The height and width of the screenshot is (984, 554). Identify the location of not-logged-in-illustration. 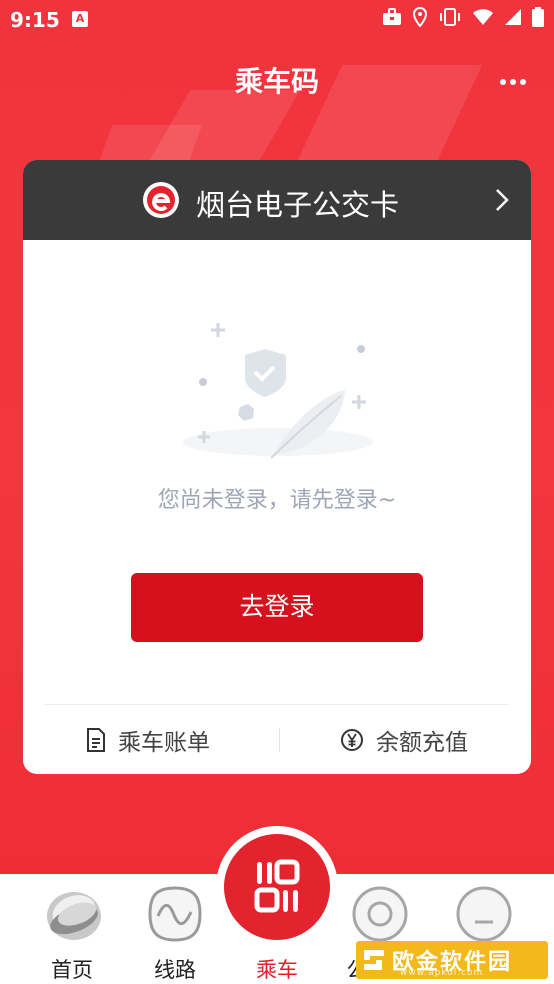
(278, 391).